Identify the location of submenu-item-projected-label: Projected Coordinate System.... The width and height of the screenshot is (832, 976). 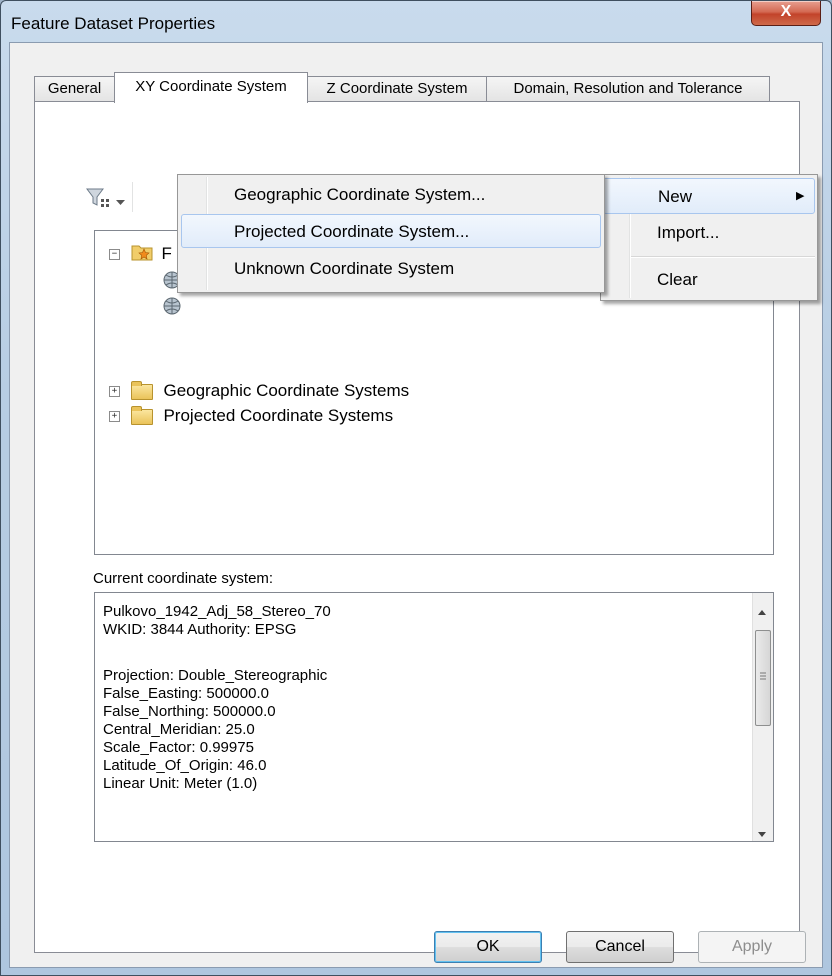
(352, 231).